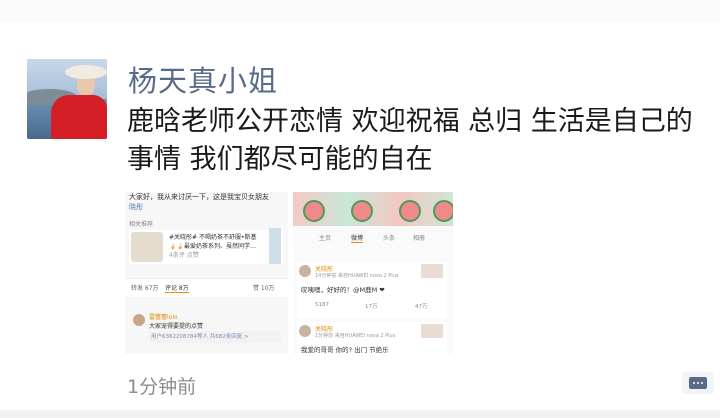 This screenshot has height=418, width=720. Describe the element at coordinates (360, 414) in the screenshot. I see `bottom-divider` at that location.